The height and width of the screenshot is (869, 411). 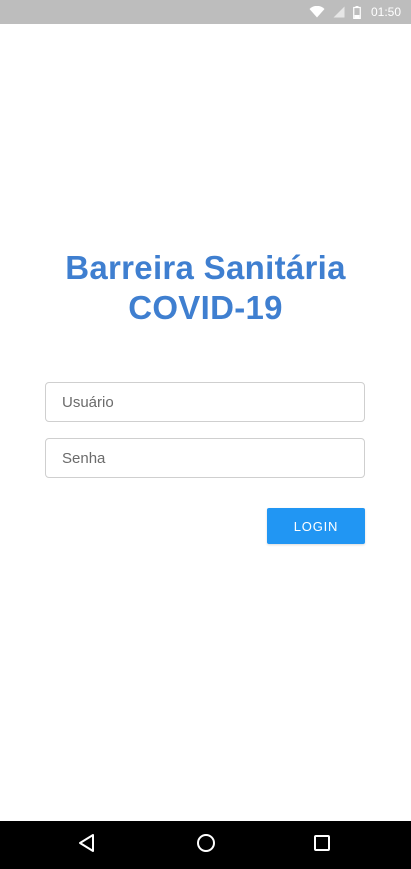 I want to click on app-title-line-1: Barreira Sanitária, so click(x=205, y=267).